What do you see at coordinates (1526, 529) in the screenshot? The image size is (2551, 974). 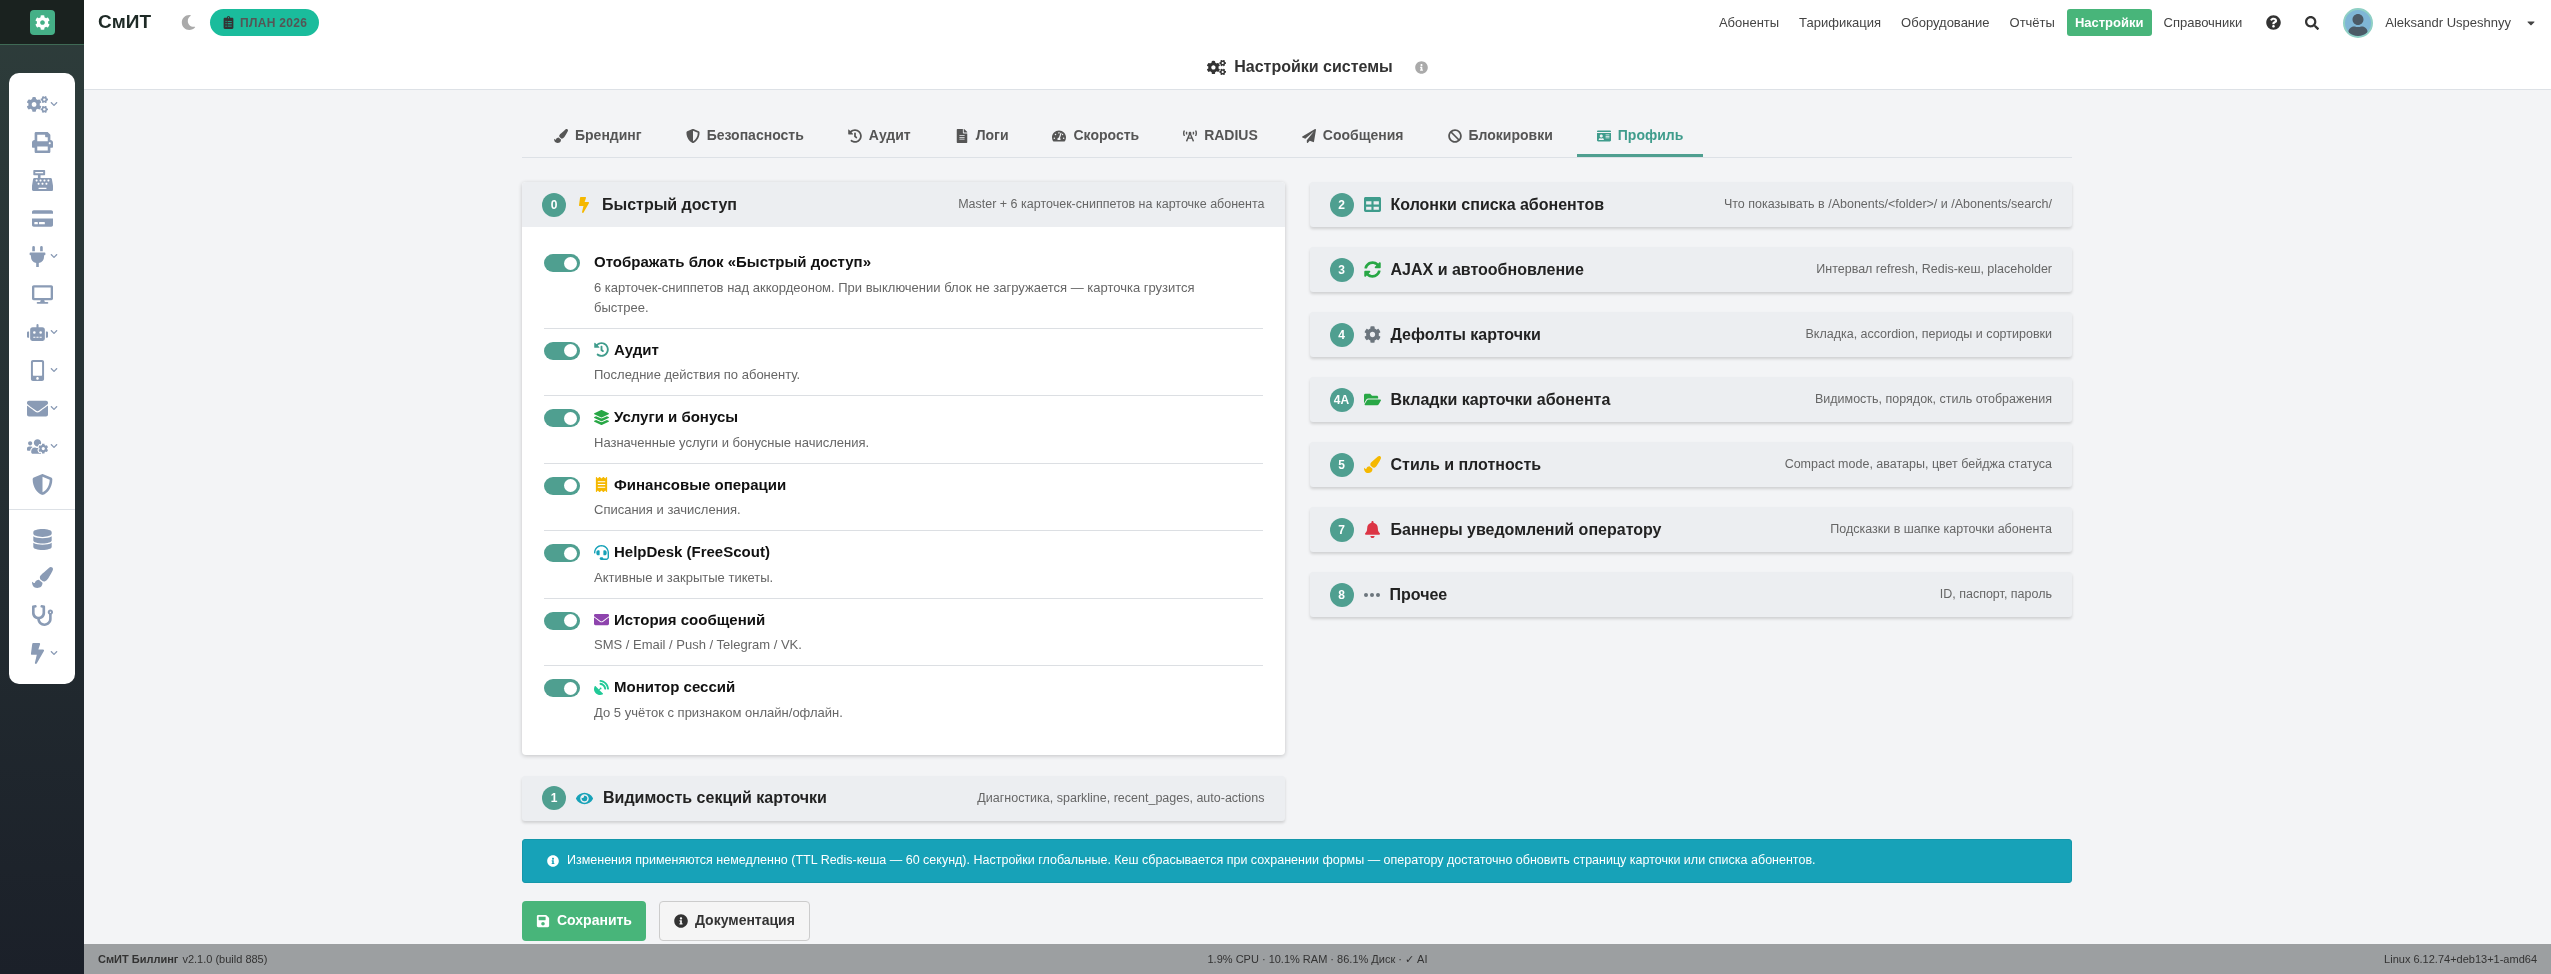 I see `section-title: Баннеры уведомлений оператору` at bounding box center [1526, 529].